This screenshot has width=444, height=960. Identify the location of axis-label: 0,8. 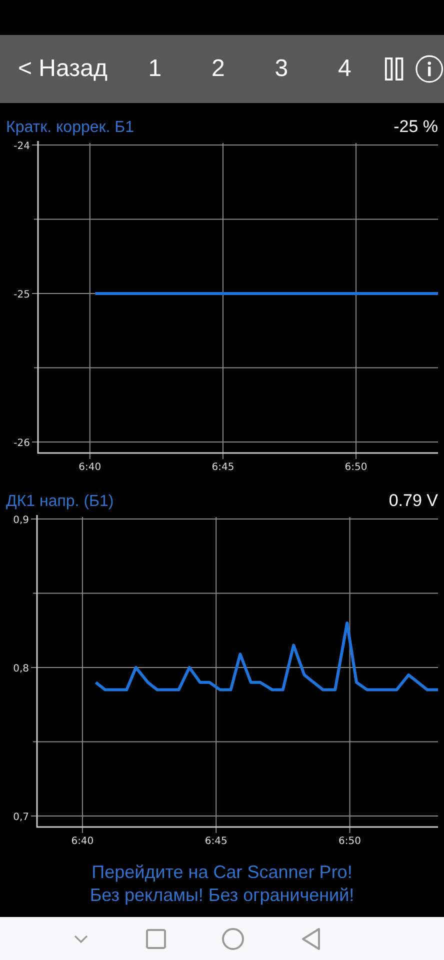
(21, 669).